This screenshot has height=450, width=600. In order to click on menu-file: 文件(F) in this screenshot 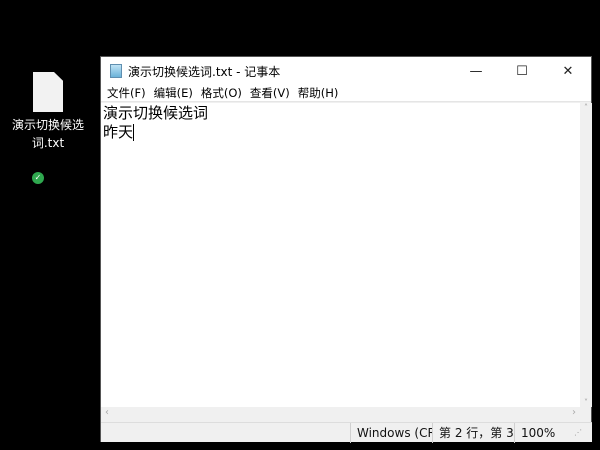, I will do `click(126, 93)`.